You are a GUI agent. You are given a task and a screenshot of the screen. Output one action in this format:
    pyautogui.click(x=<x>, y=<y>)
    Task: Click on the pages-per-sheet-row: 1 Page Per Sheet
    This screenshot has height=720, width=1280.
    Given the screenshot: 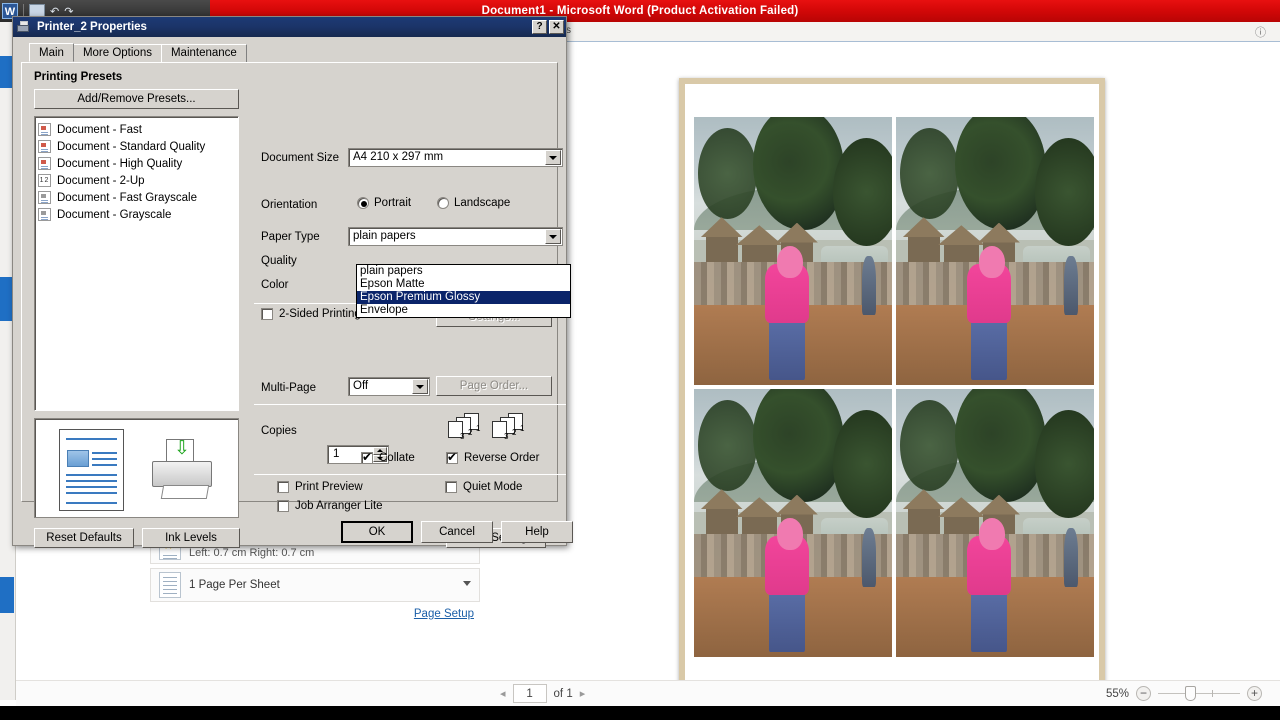 What is the action you would take?
    pyautogui.click(x=315, y=585)
    